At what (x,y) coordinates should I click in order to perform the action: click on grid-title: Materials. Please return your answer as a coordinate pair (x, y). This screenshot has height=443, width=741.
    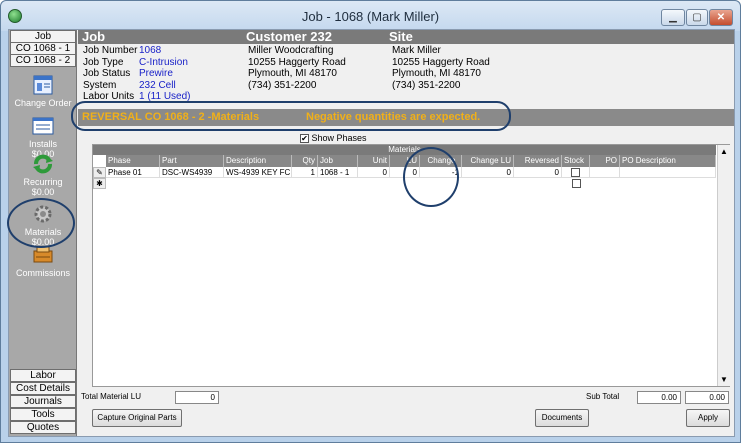
    Looking at the image, I should click on (404, 150).